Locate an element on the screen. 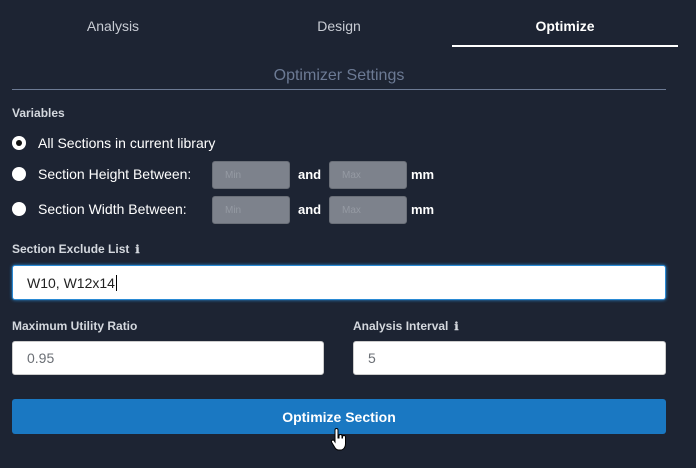 The height and width of the screenshot is (468, 696). hand-pointer-cursor-icon is located at coordinates (338, 439).